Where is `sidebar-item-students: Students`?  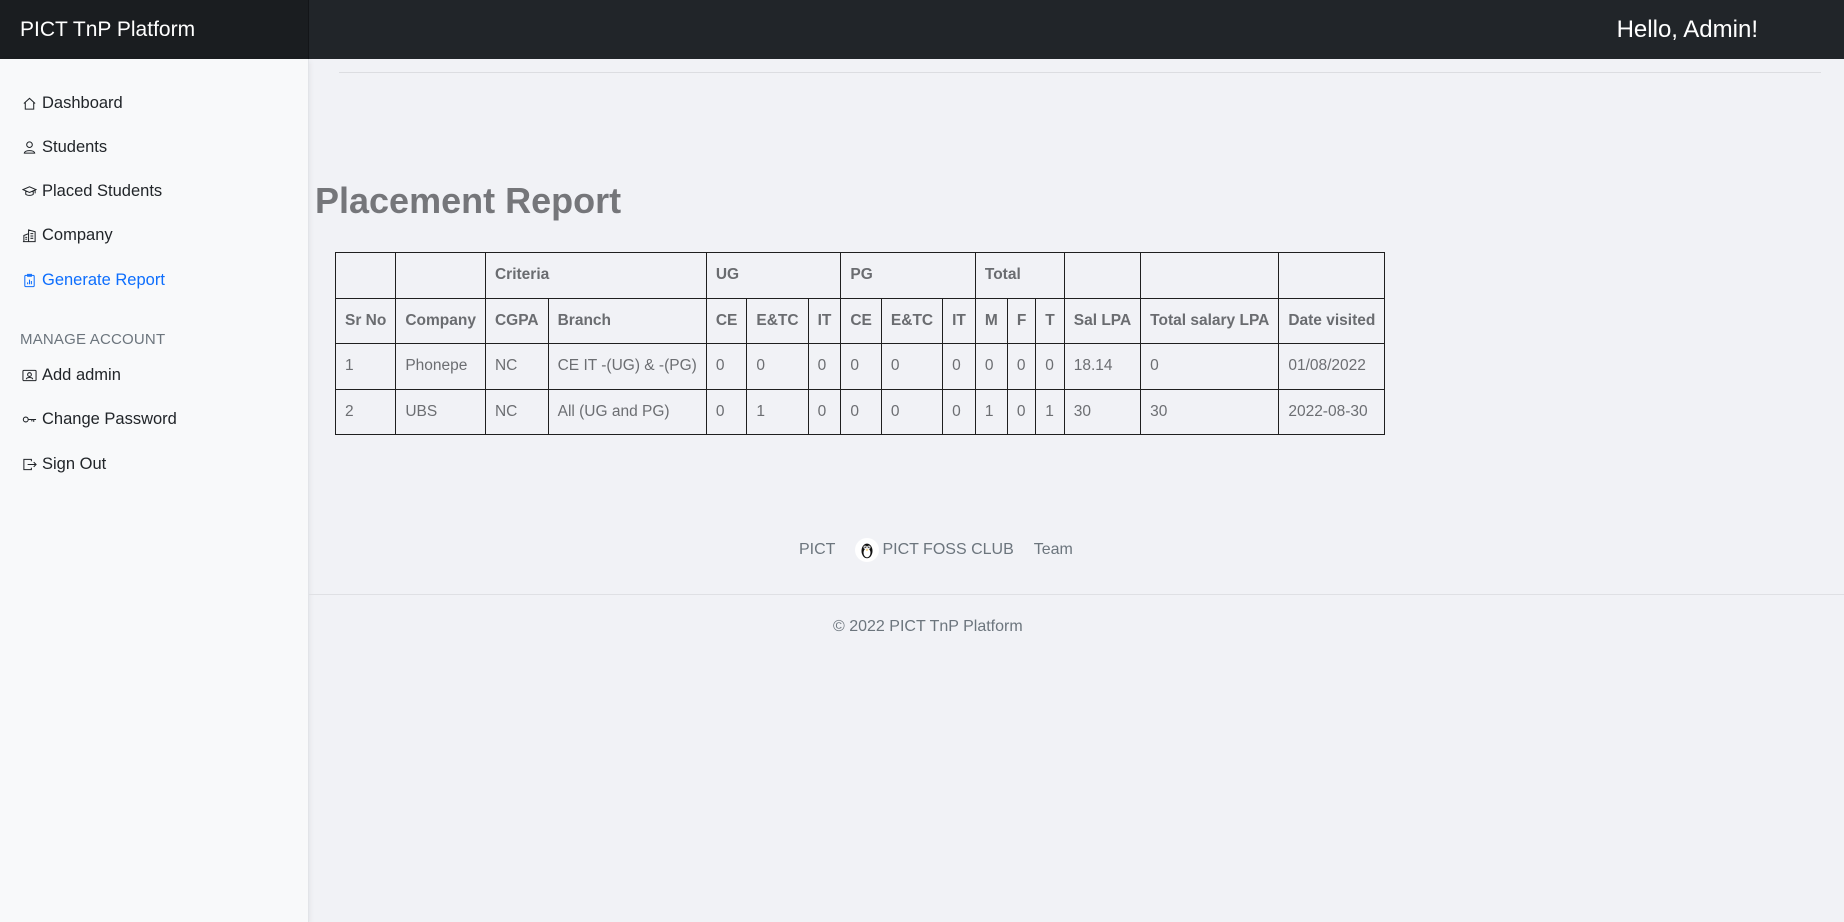
sidebar-item-students: Students is located at coordinates (63, 147).